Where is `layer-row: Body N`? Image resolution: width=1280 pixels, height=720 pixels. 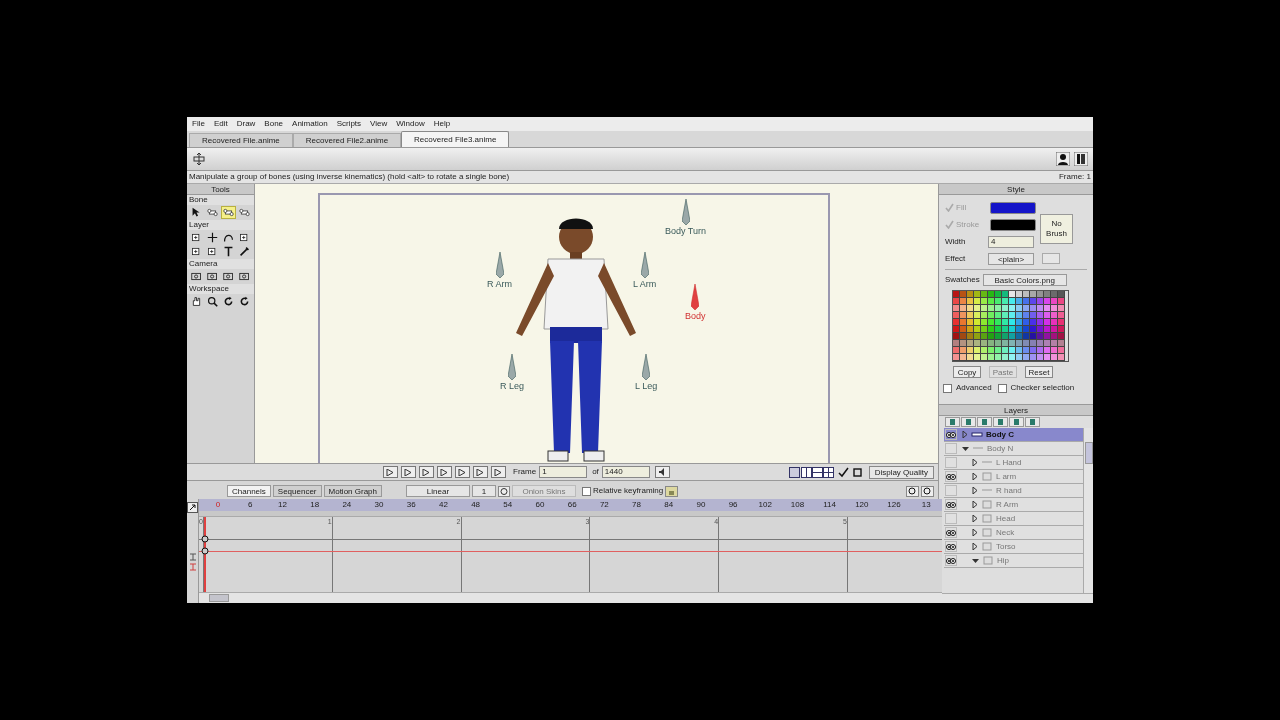 layer-row: Body N is located at coordinates (1013, 449).